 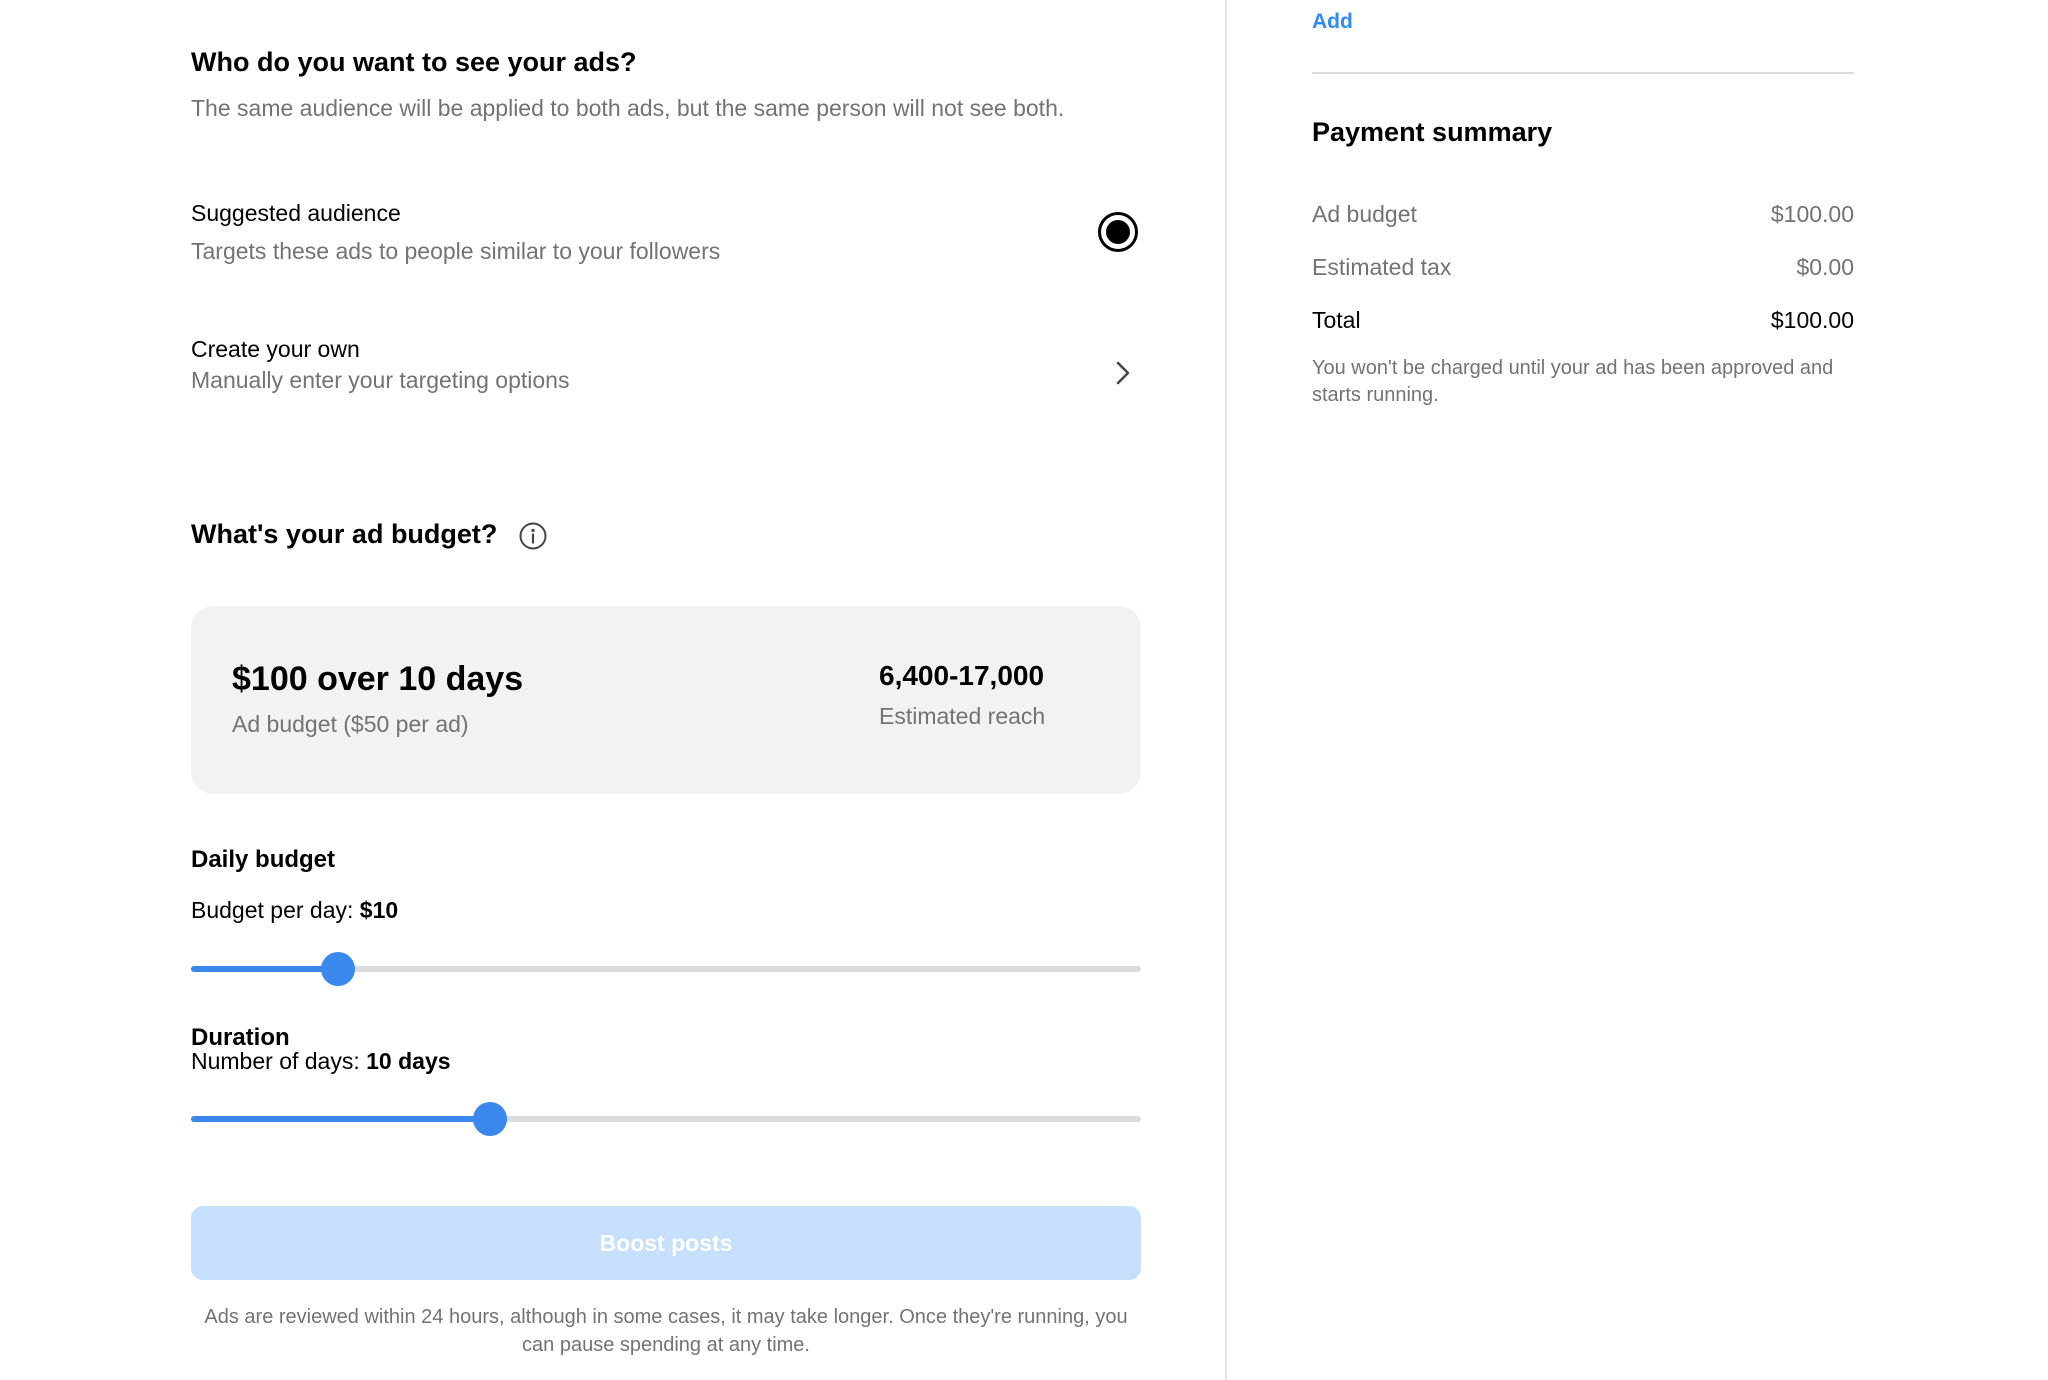 What do you see at coordinates (1825, 267) in the screenshot?
I see `payment-row-value: $0.00` at bounding box center [1825, 267].